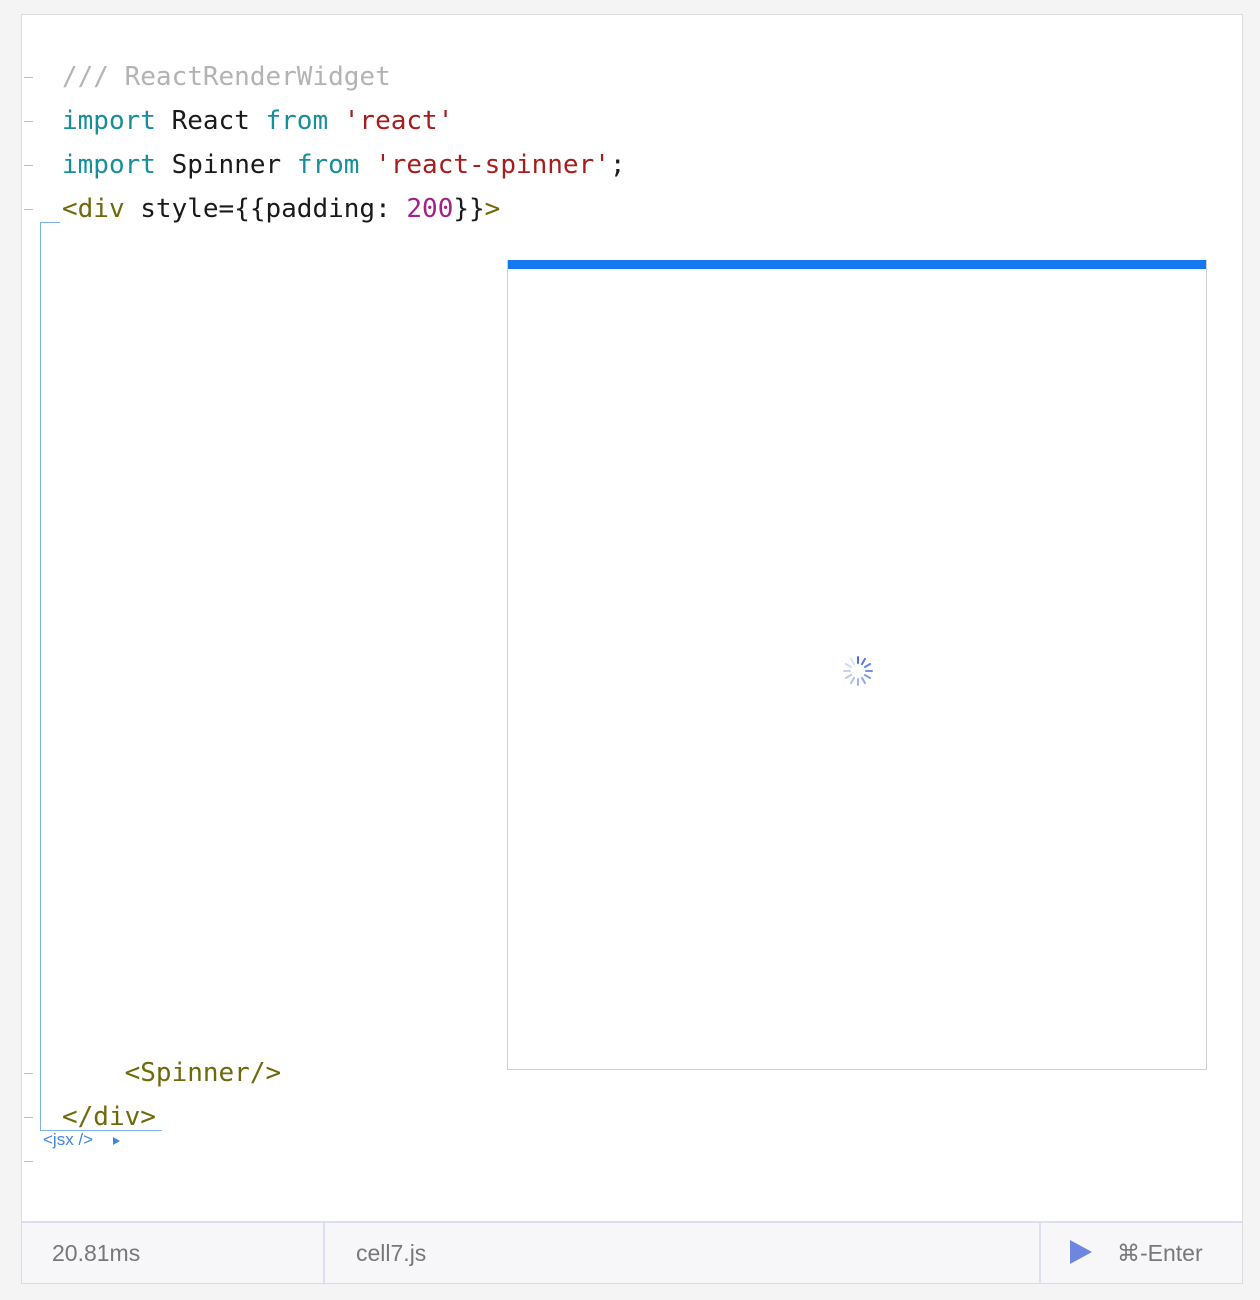 The width and height of the screenshot is (1260, 1300). Describe the element at coordinates (226, 165) in the screenshot. I see `code-token: Spinner` at that location.